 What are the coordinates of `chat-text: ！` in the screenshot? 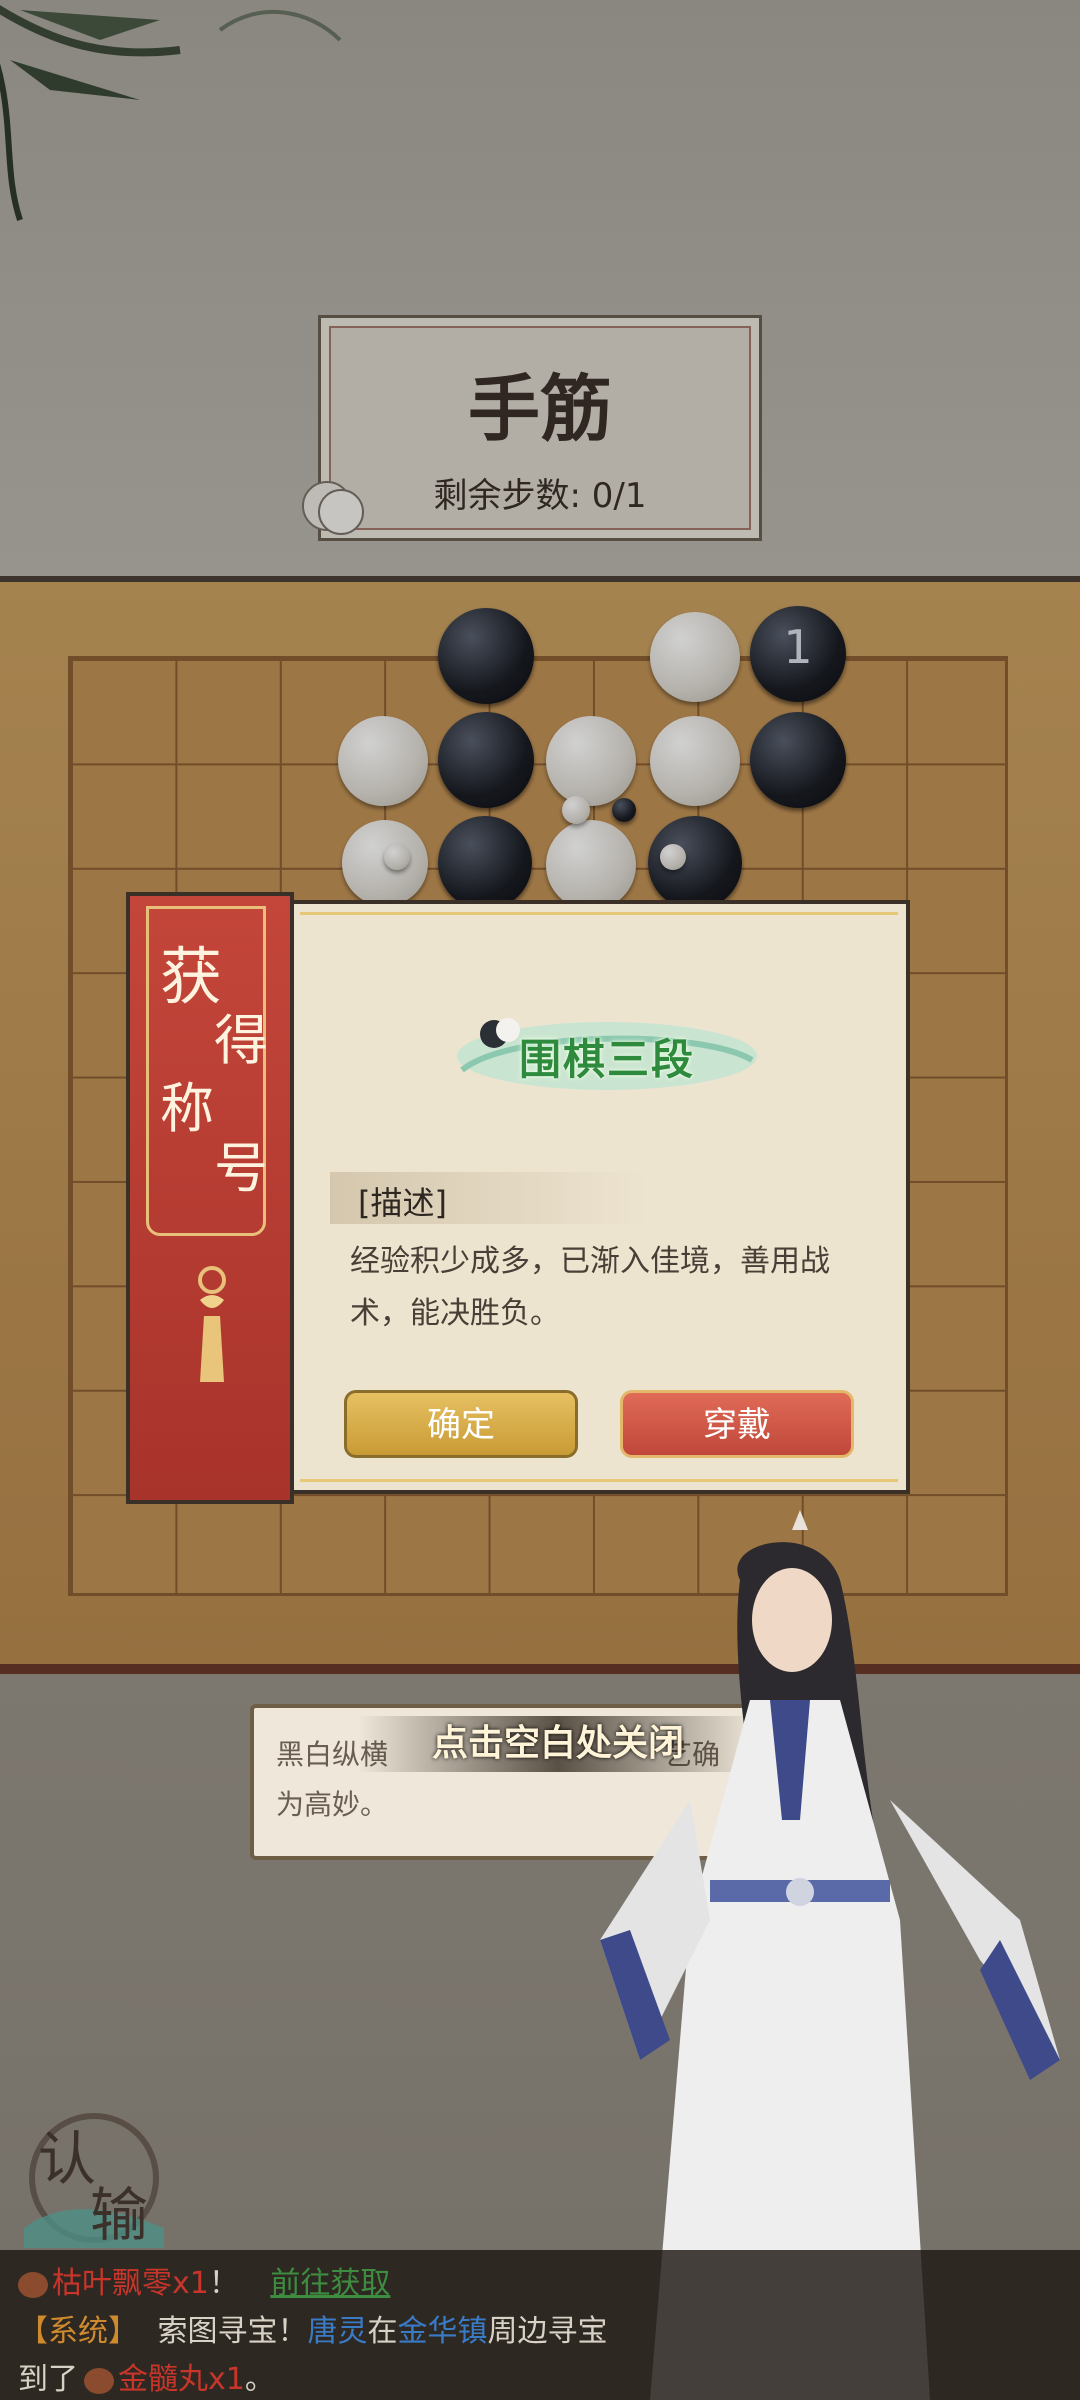 It's located at (223, 2283).